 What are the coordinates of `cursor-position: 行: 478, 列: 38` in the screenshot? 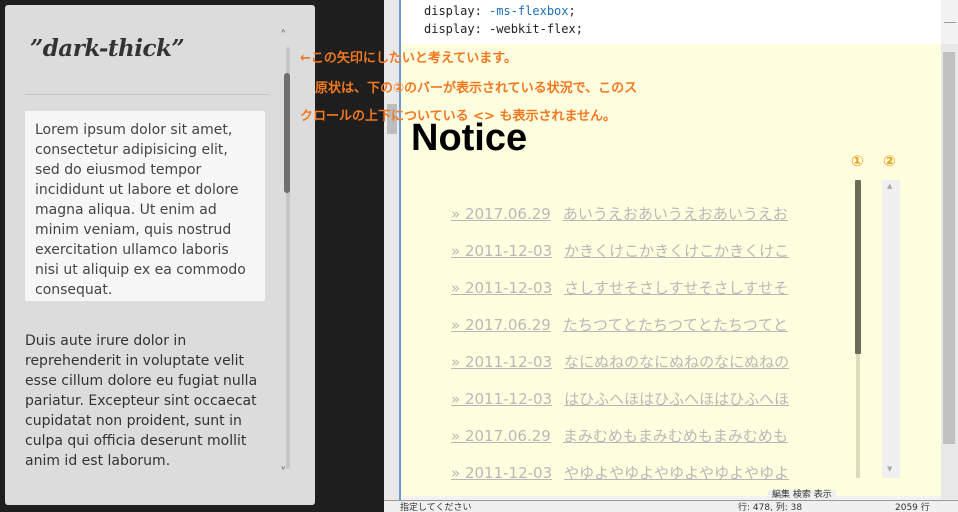 It's located at (770, 507).